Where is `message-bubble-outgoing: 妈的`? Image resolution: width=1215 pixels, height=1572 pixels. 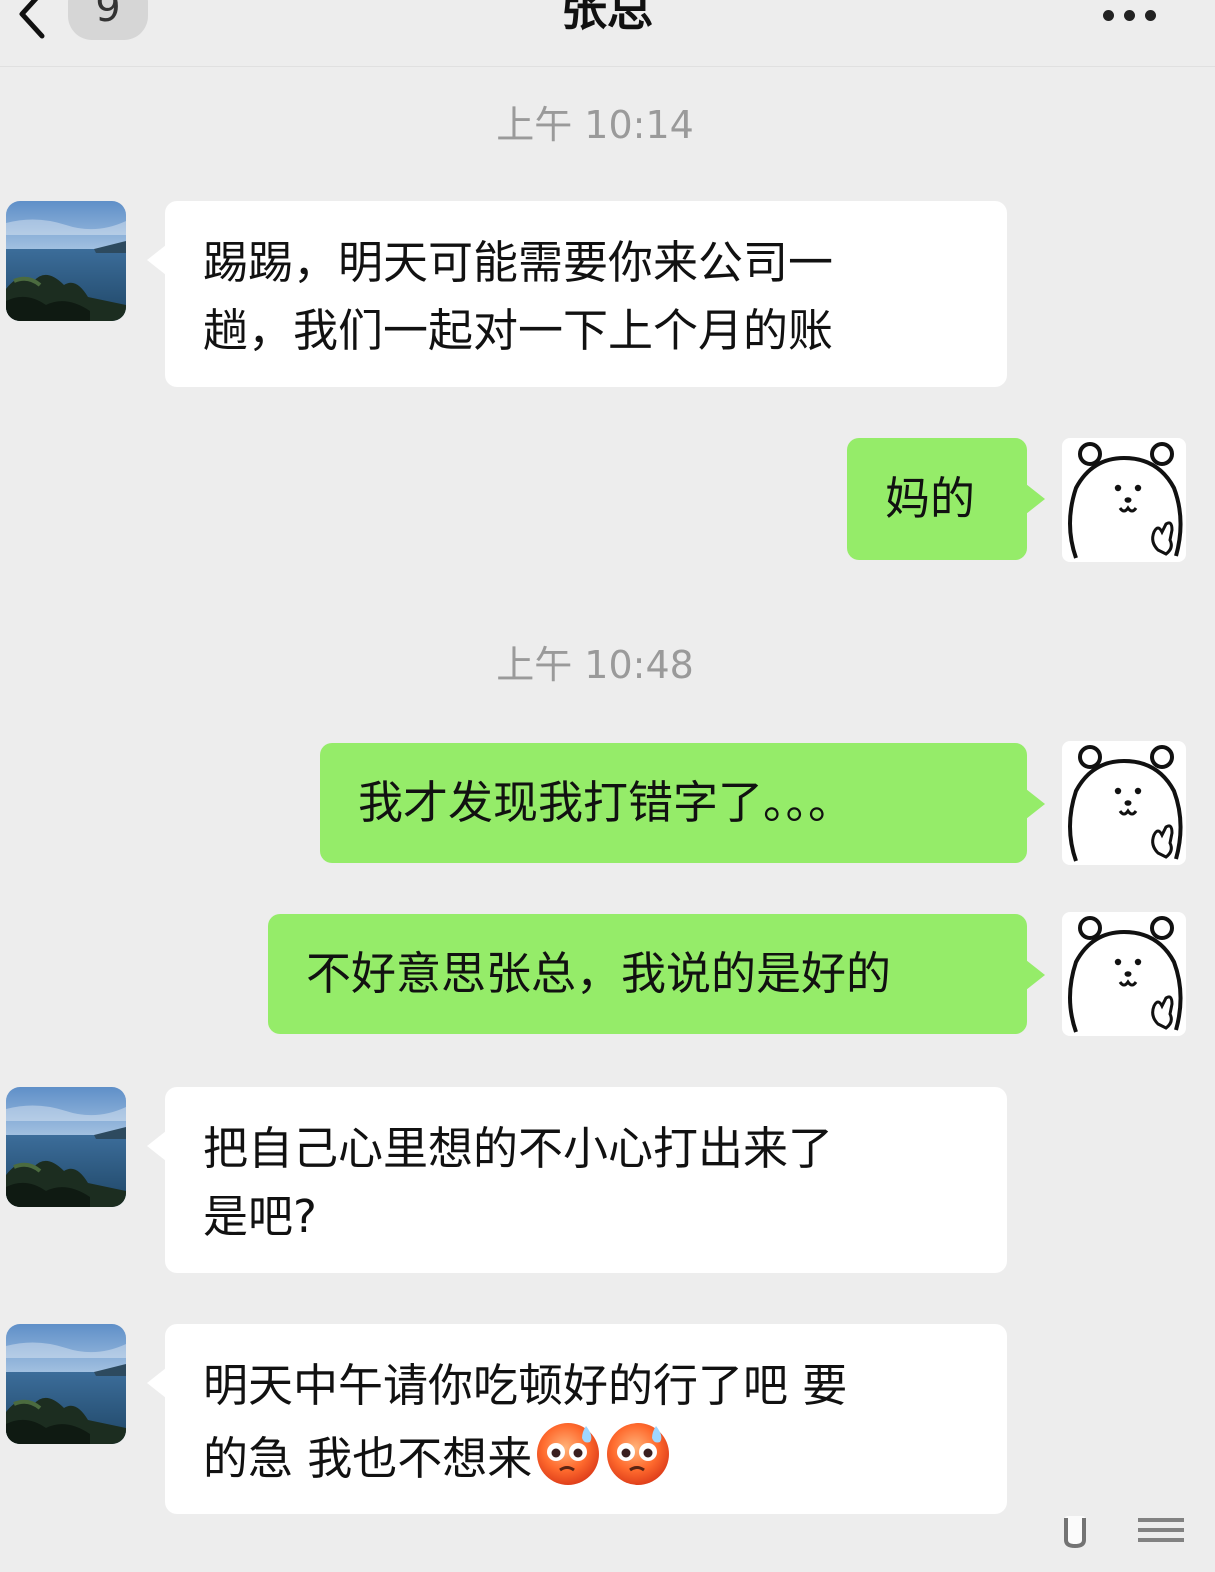
message-bubble-outgoing: 妈的 is located at coordinates (946, 499).